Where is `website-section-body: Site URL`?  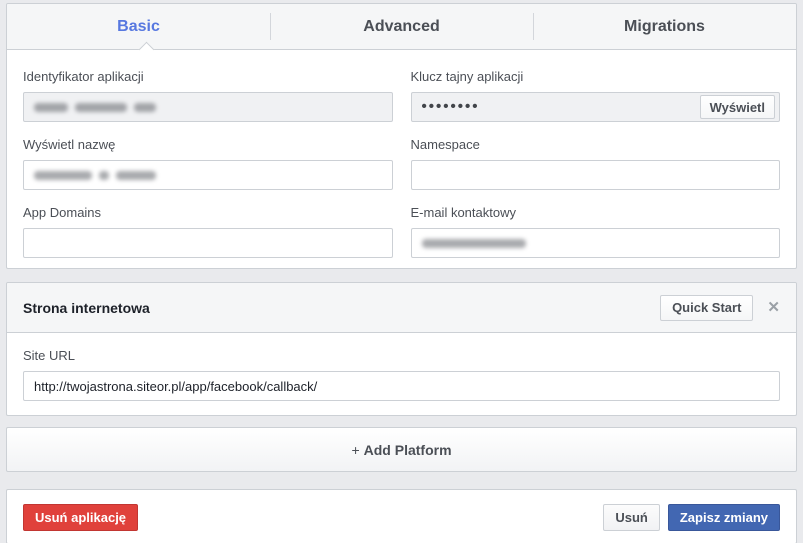
website-section-body: Site URL is located at coordinates (401, 374).